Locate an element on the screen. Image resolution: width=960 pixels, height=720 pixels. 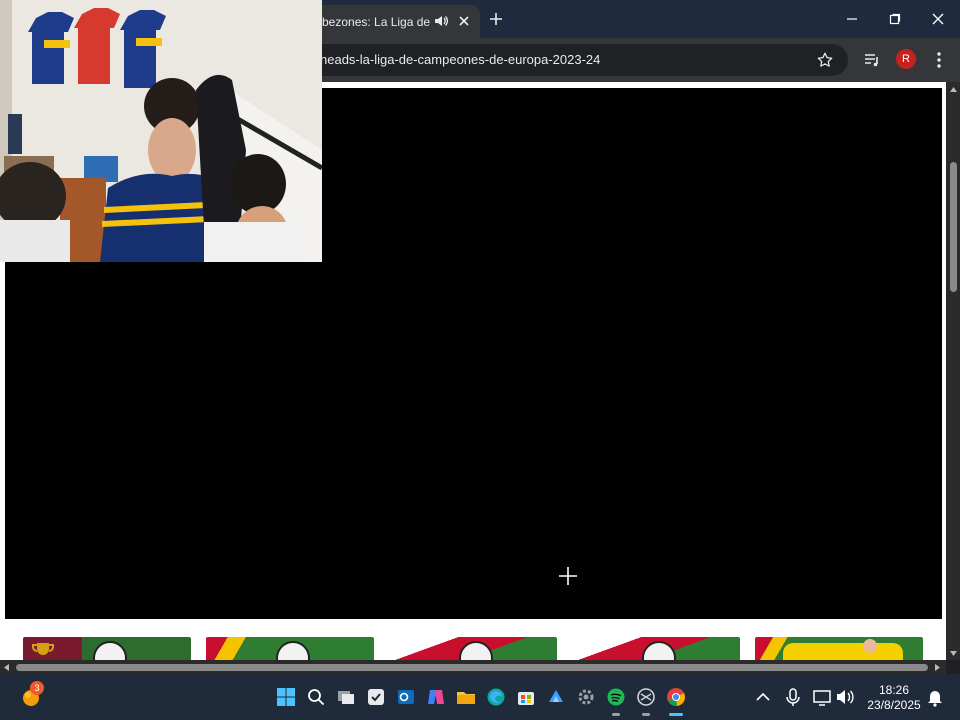
copilot-icon is located at coordinates (436, 697).